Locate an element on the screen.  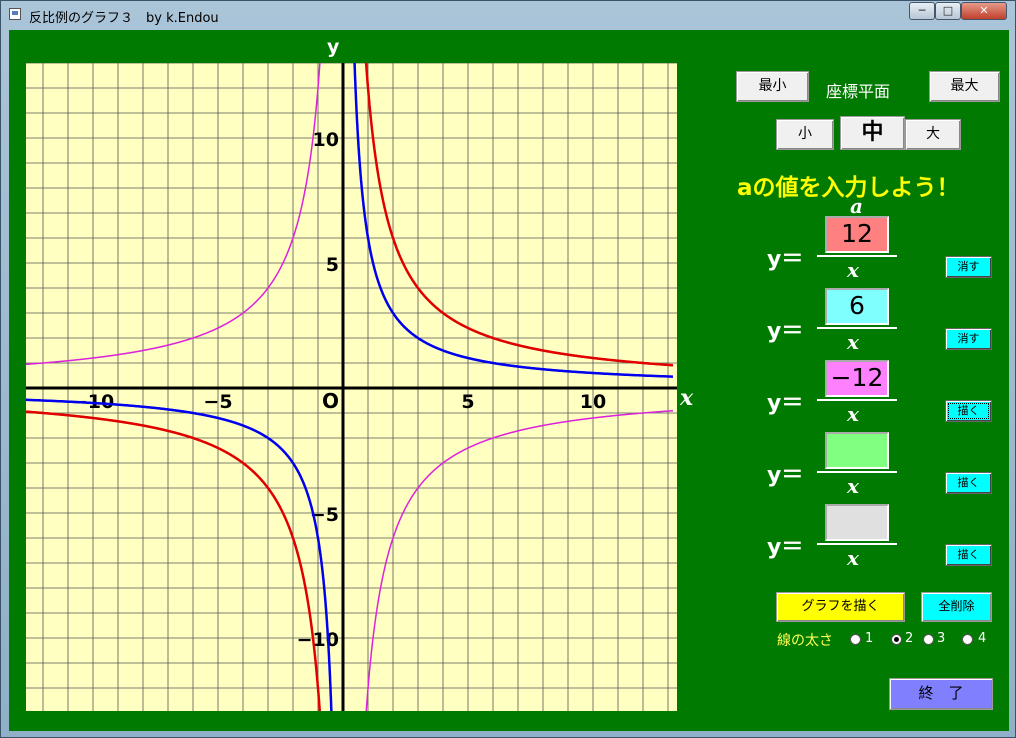
eq5-draw-button: 描く is located at coordinates (968, 555).